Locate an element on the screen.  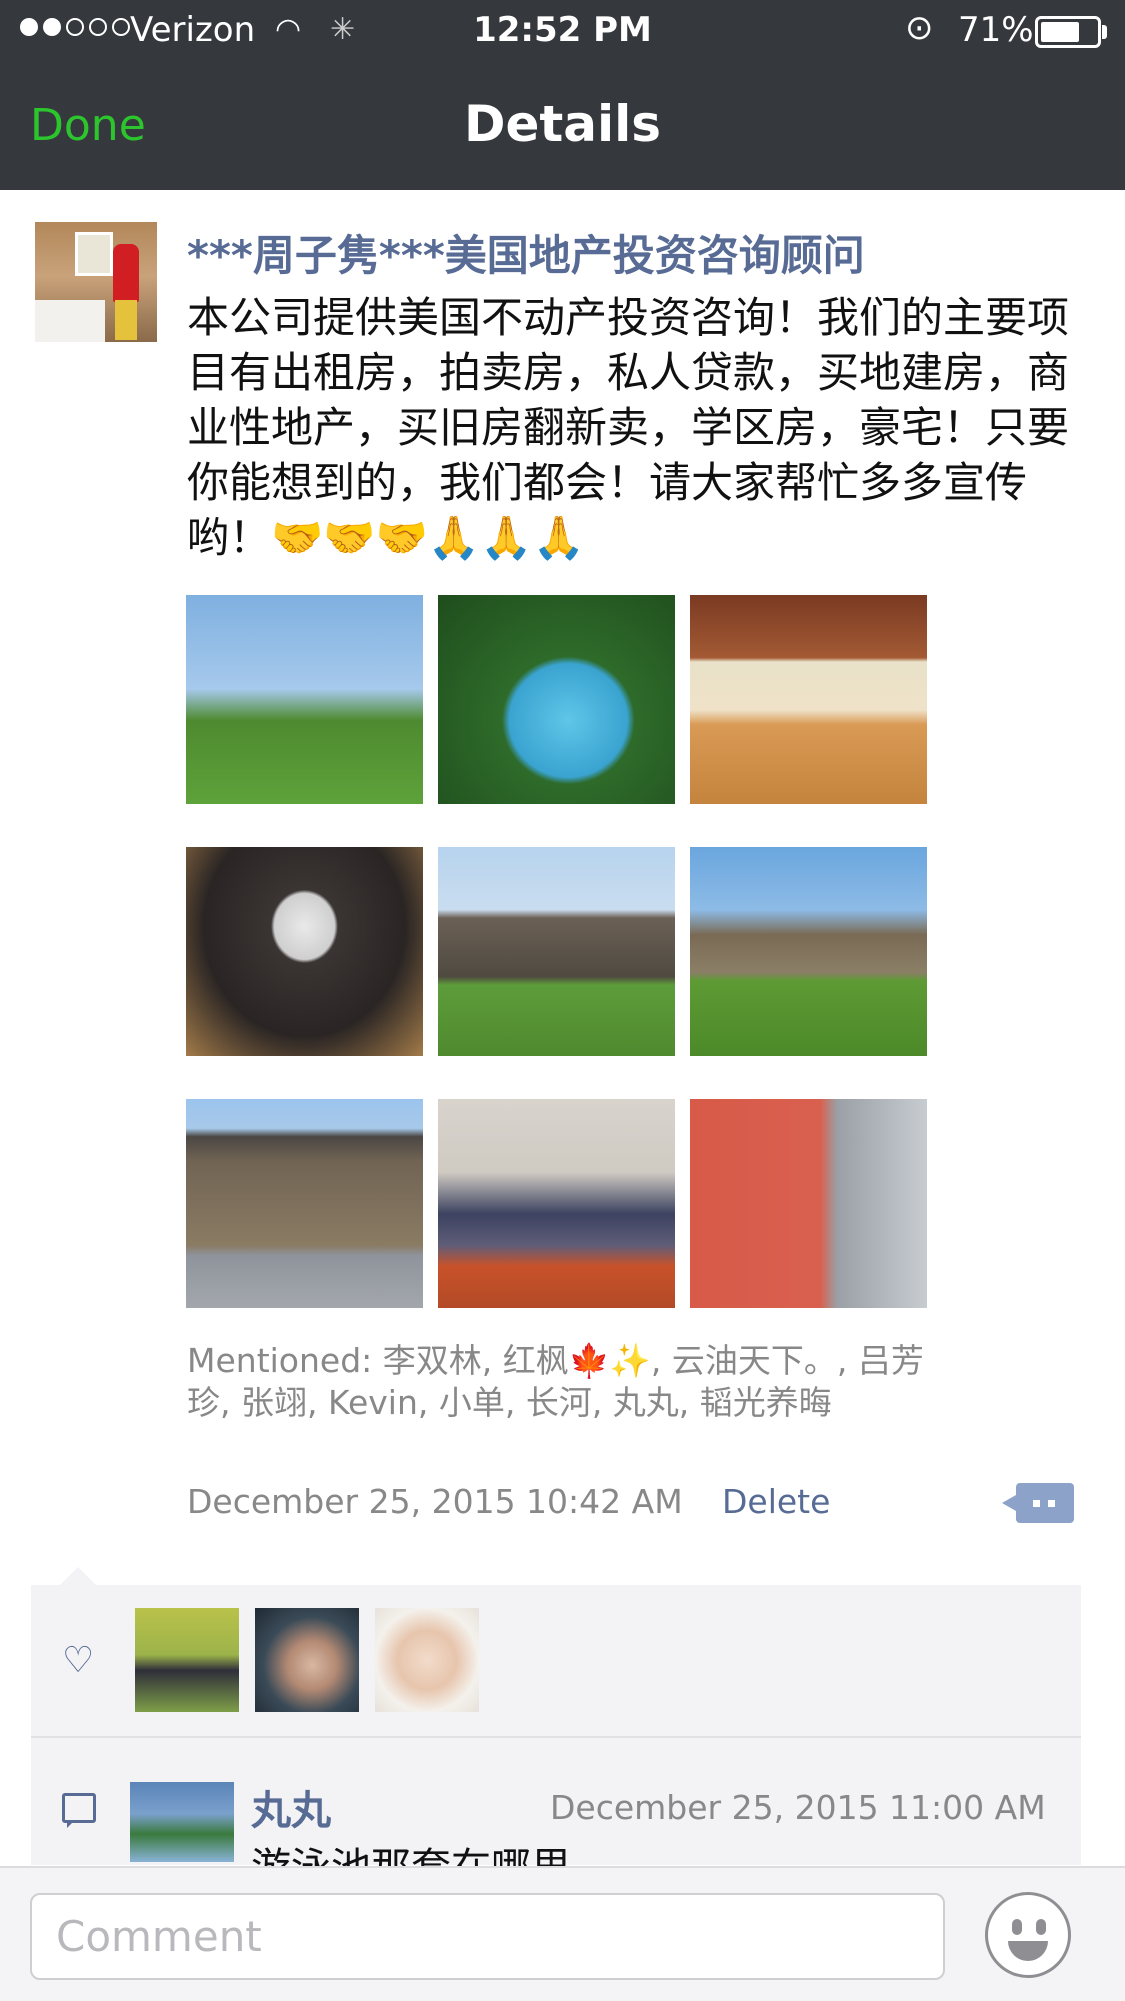
heart-icon: ♡ is located at coordinates (78, 1660).